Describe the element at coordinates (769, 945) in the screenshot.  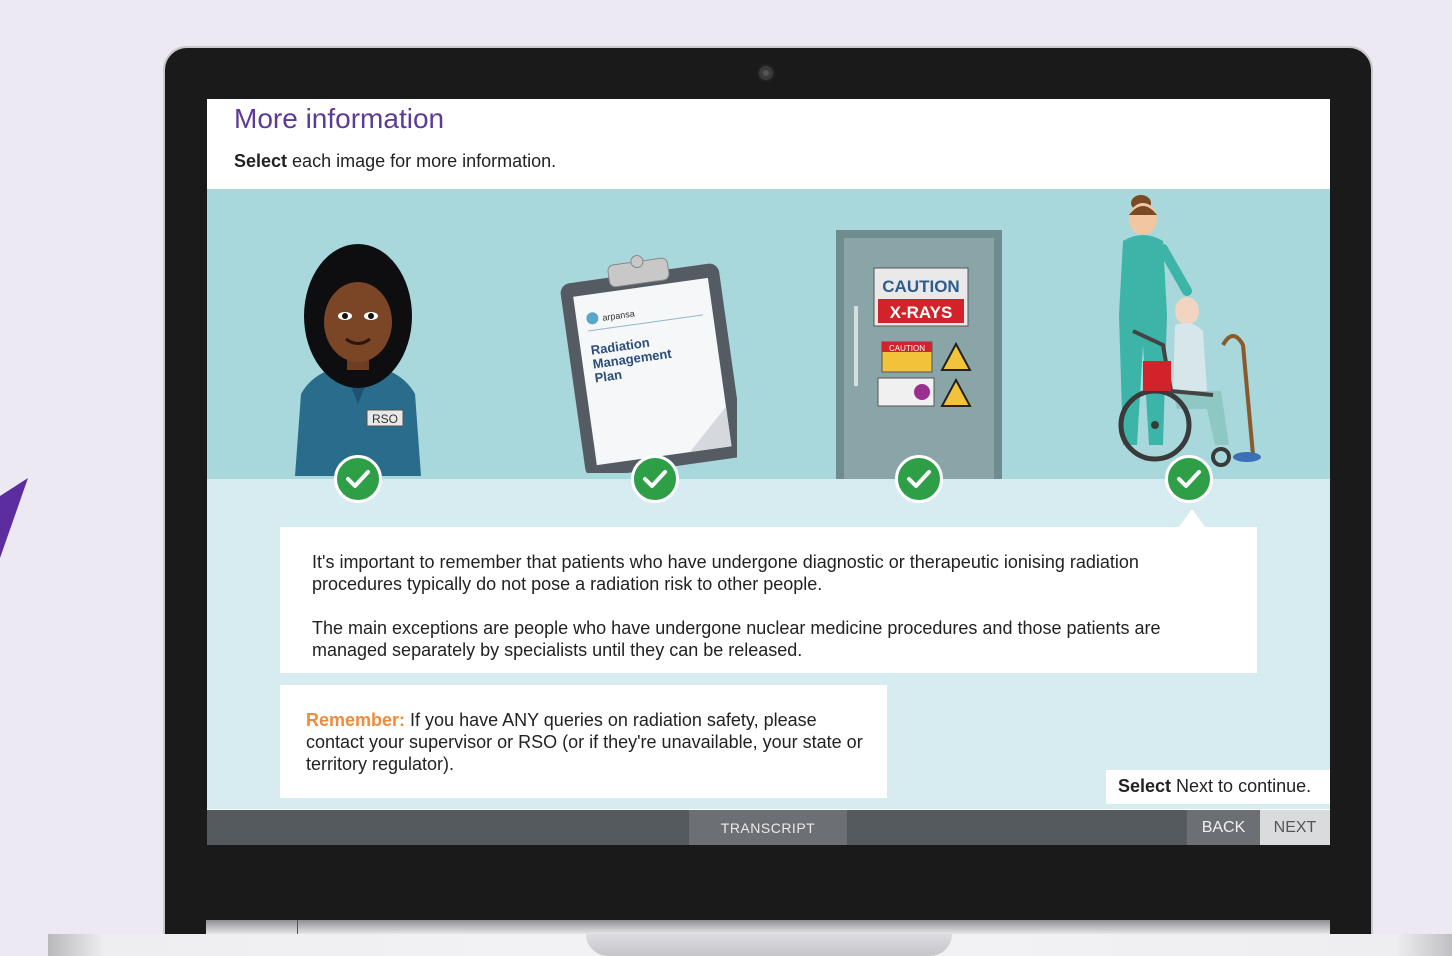
I see `laptop-base-notch` at that location.